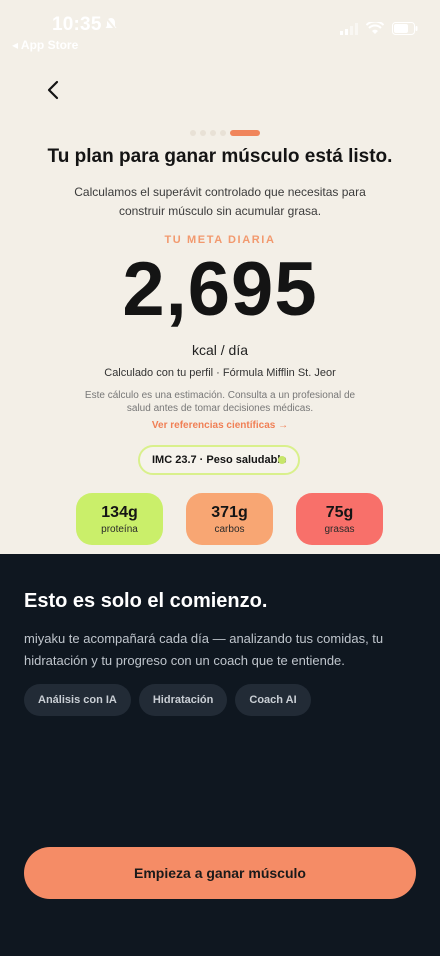 The height and width of the screenshot is (956, 440). I want to click on macro-value: 75g, so click(339, 512).